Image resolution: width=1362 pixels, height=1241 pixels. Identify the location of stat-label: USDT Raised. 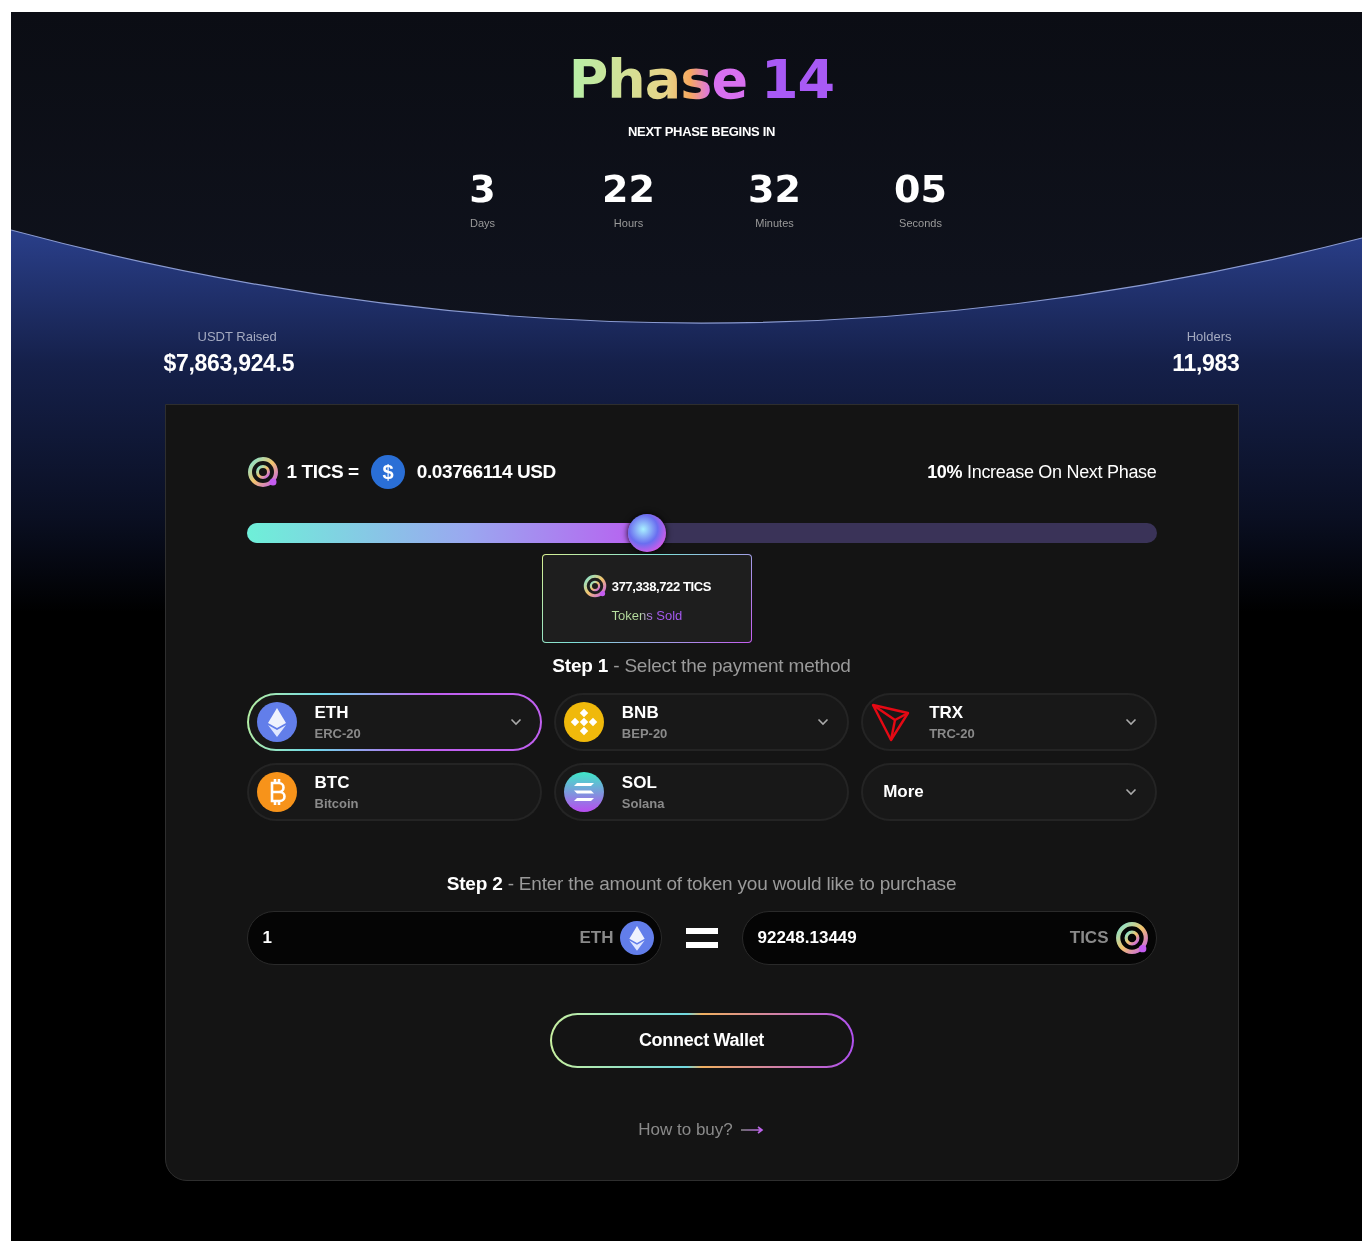
(237, 336).